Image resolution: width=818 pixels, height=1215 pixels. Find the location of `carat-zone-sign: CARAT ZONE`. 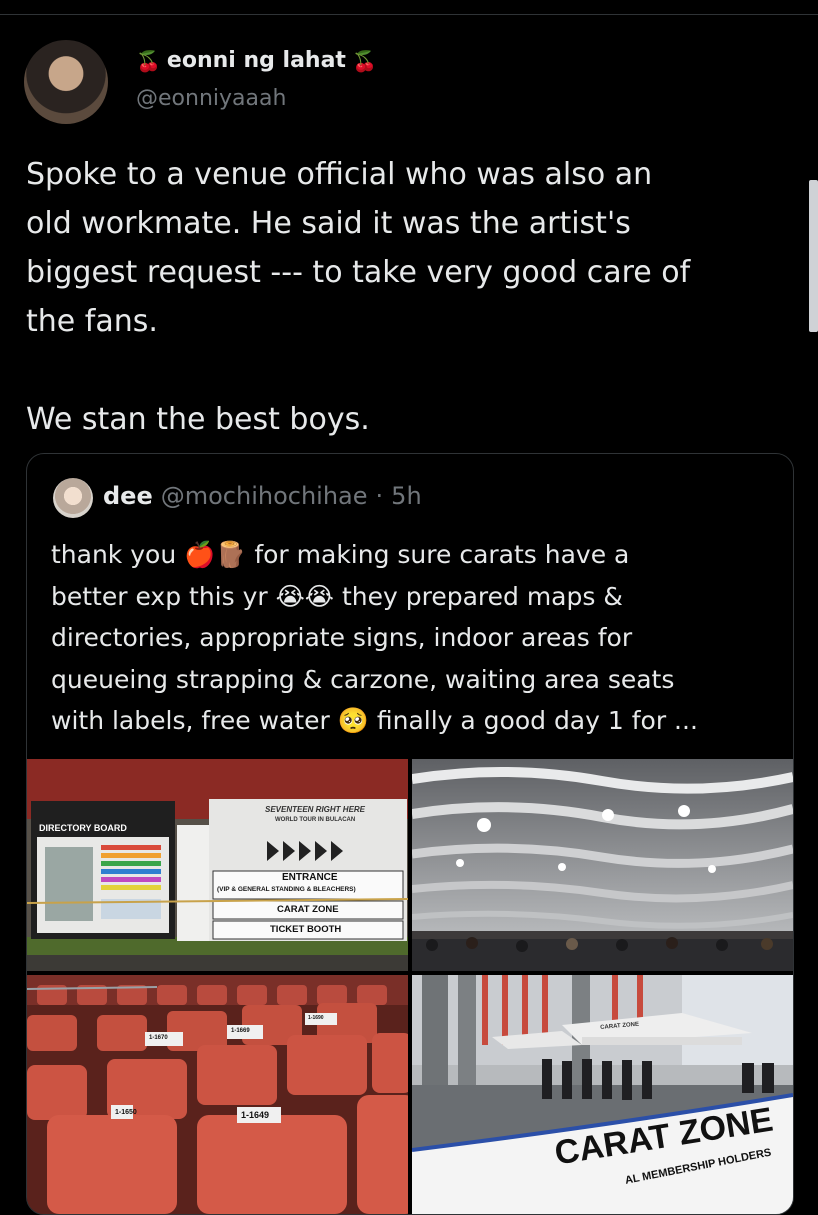

carat-zone-sign: CARAT ZONE is located at coordinates (308, 909).